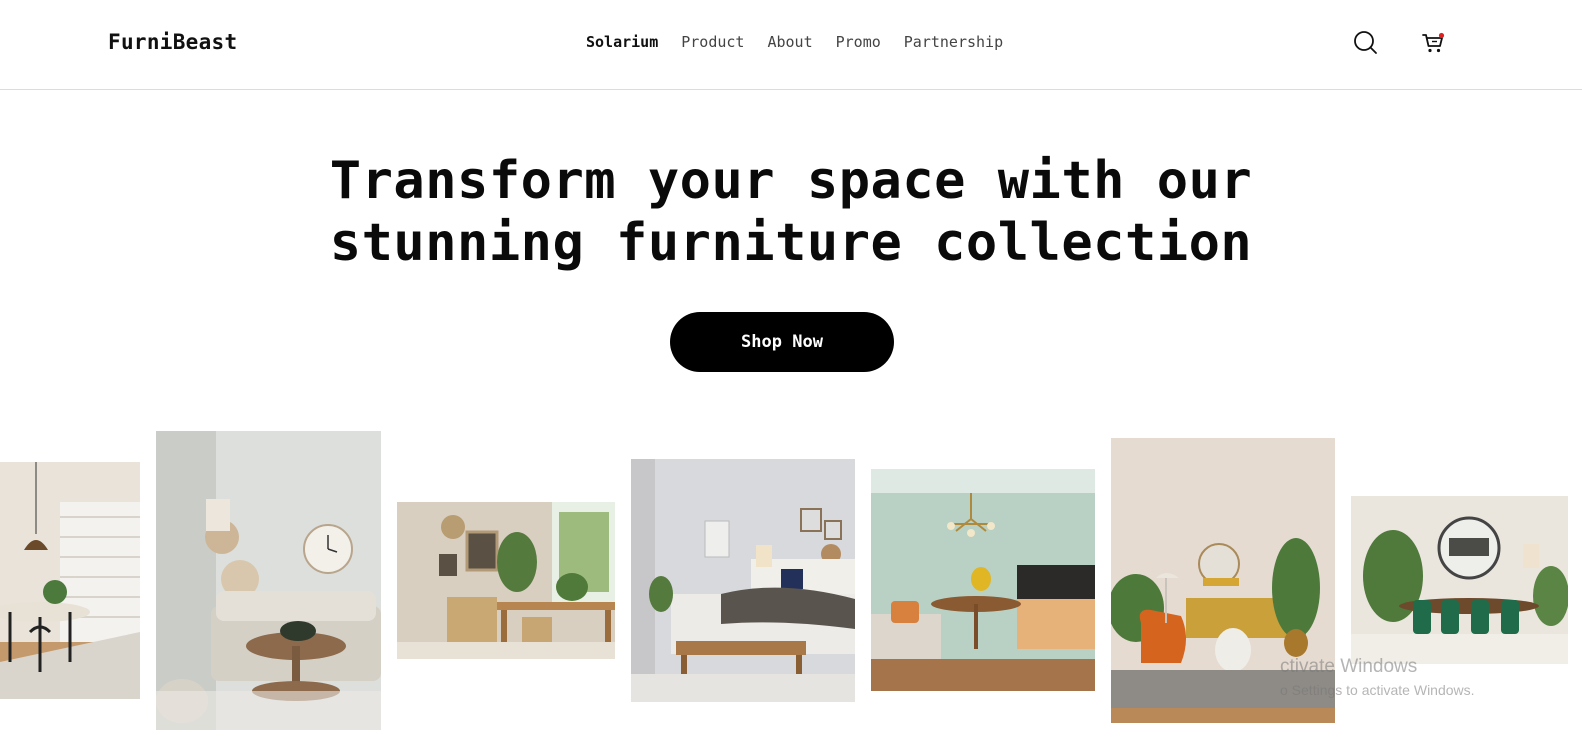 The height and width of the screenshot is (743, 1582). Describe the element at coordinates (782, 342) in the screenshot. I see `shop-now-button: Shop Now` at that location.